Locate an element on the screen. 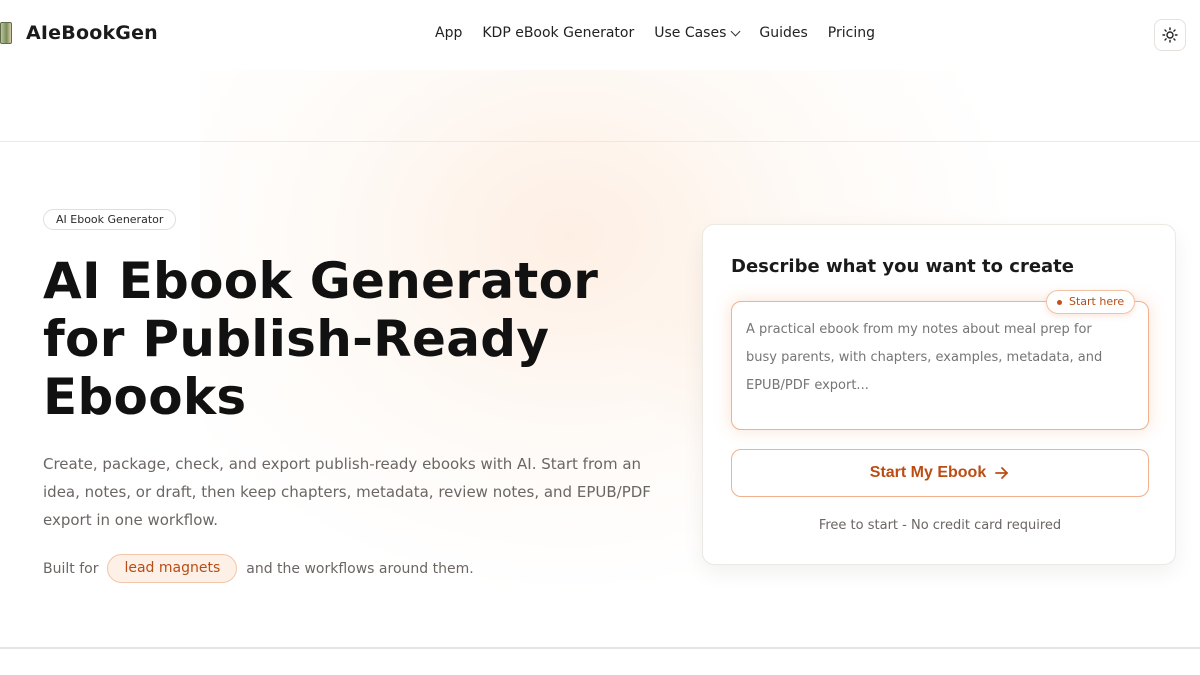 Image resolution: width=1200 pixels, height=675 pixels. nav-item-pricing: Pricing is located at coordinates (851, 33).